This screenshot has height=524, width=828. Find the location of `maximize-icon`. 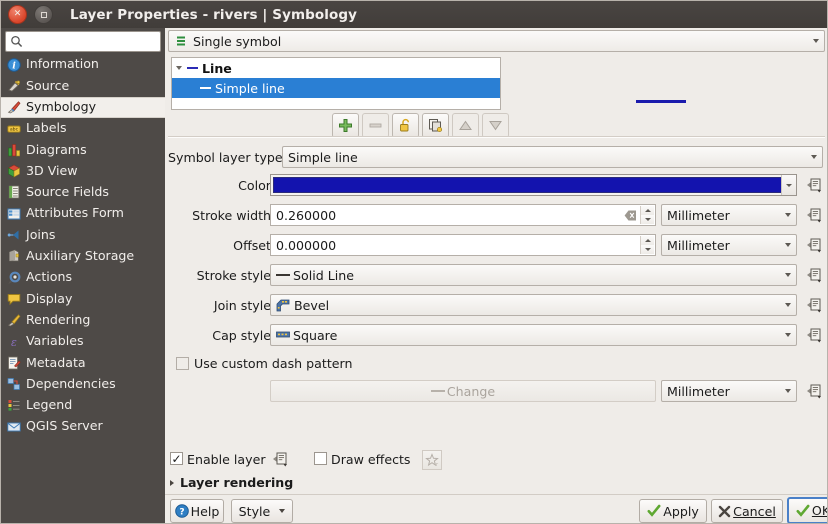

maximize-icon is located at coordinates (43, 14).